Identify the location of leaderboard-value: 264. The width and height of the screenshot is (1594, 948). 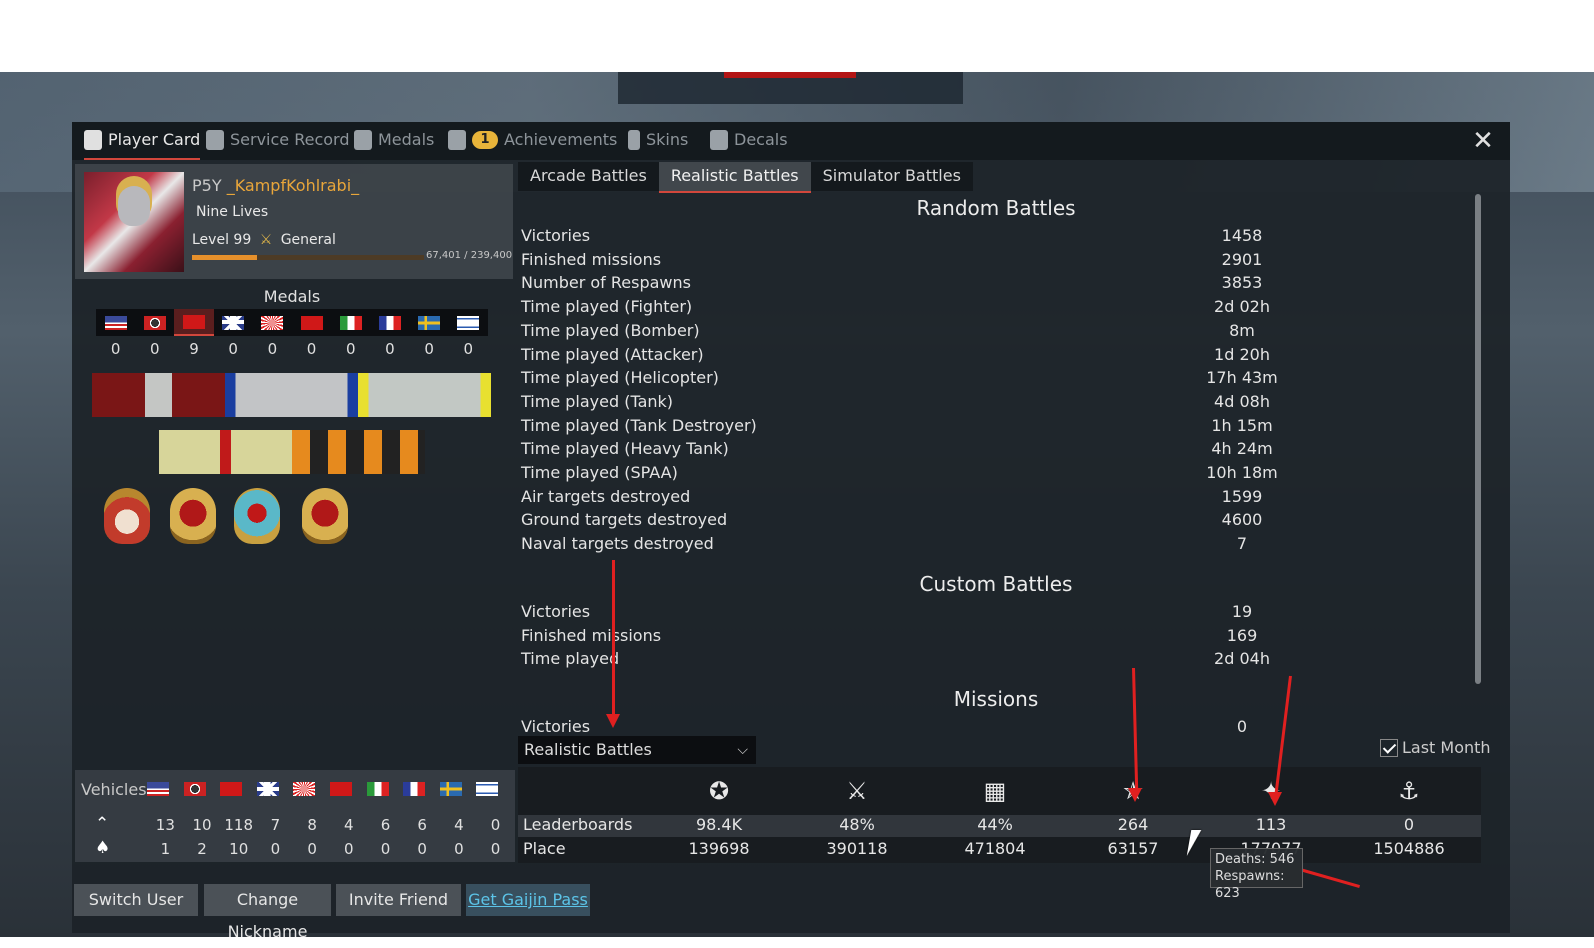
(1133, 824).